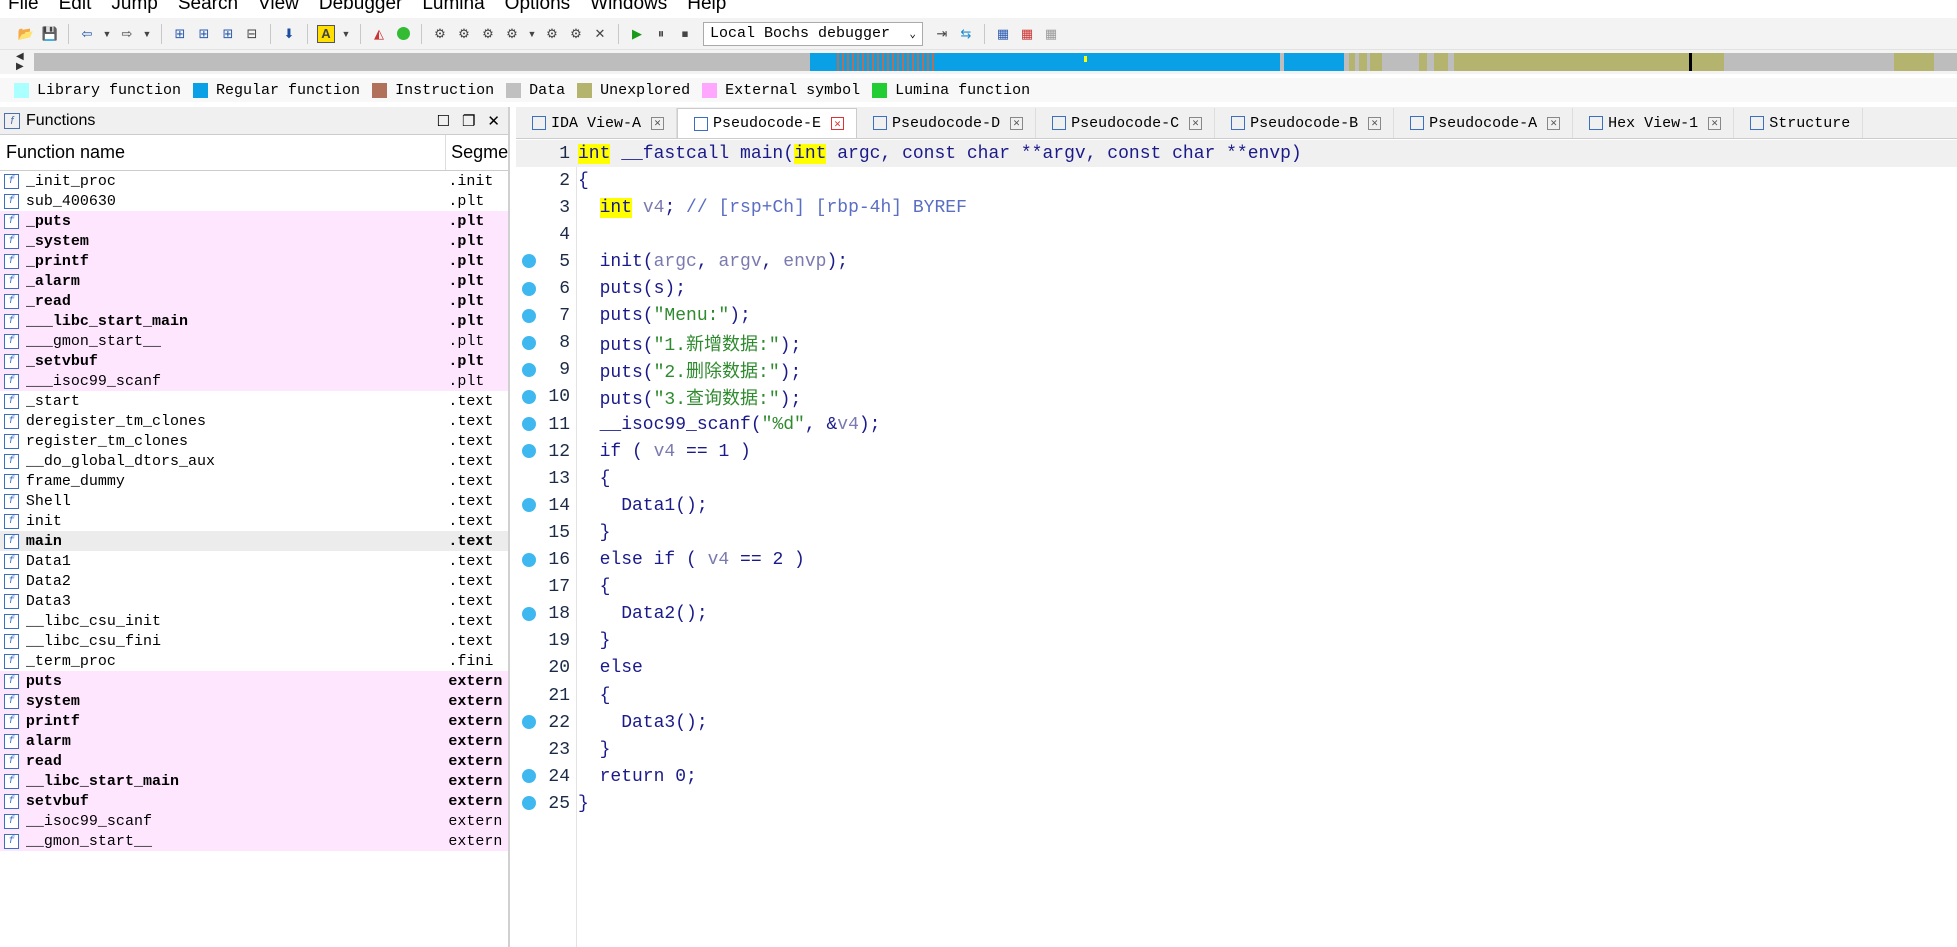  I want to click on code-line: 2{, so click(1236, 180).